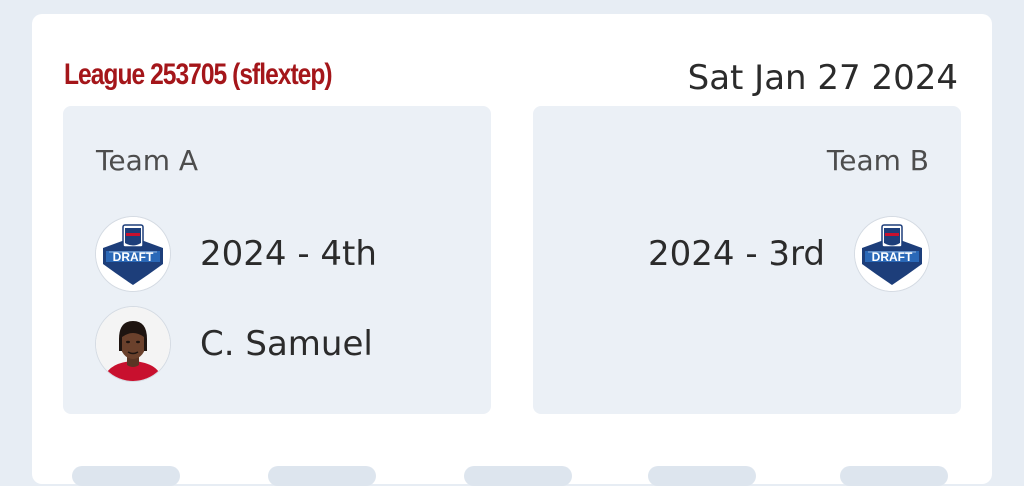 Image resolution: width=1024 pixels, height=486 pixels. Describe the element at coordinates (147, 160) in the screenshot. I see `team-a-name: Team A` at that location.